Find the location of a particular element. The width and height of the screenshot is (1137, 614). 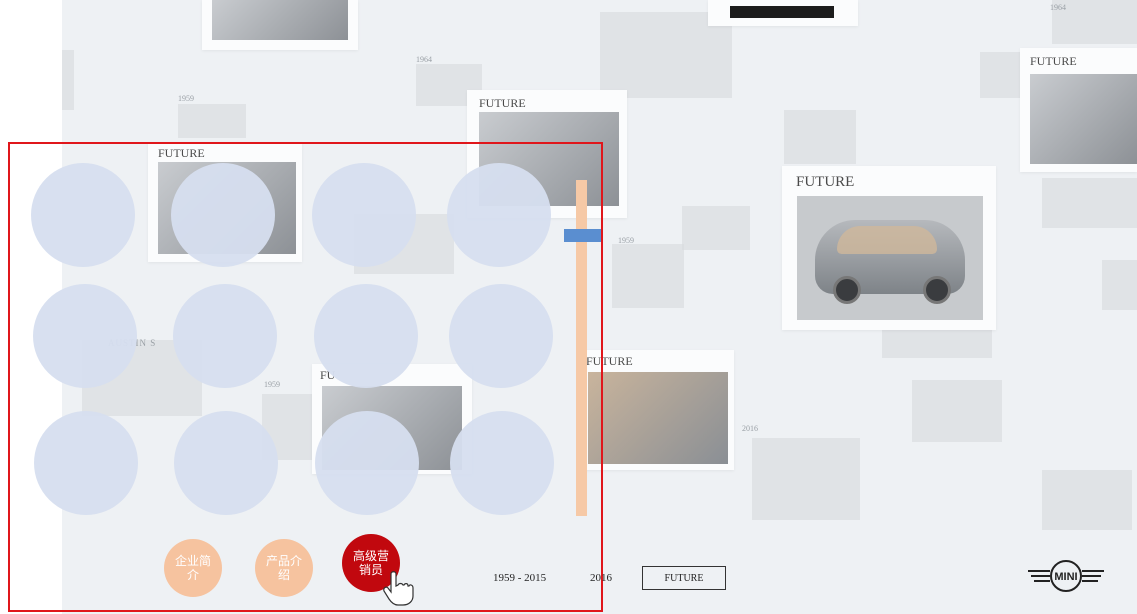

designer-photo is located at coordinates (658, 418).